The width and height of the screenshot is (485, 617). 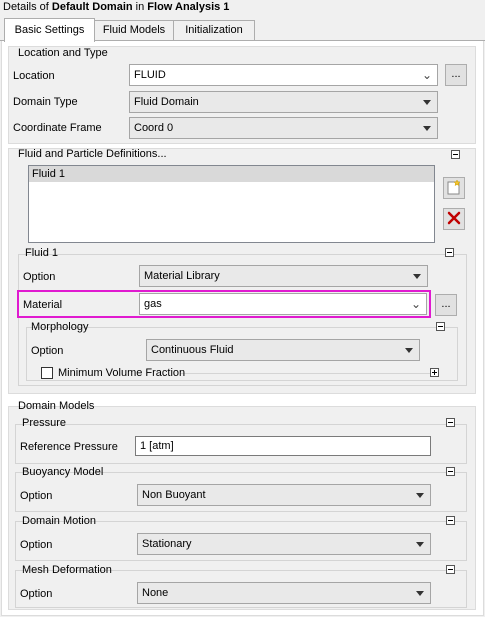 What do you see at coordinates (283, 276) in the screenshot?
I see `fluid-option-dropdown: Material Library` at bounding box center [283, 276].